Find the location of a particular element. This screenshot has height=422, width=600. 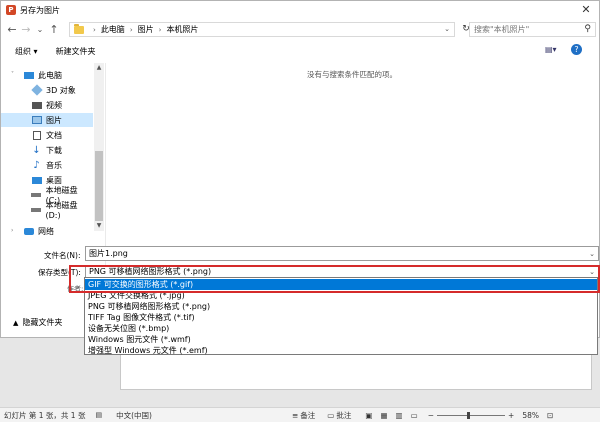

computer-icon is located at coordinates (28, 75).